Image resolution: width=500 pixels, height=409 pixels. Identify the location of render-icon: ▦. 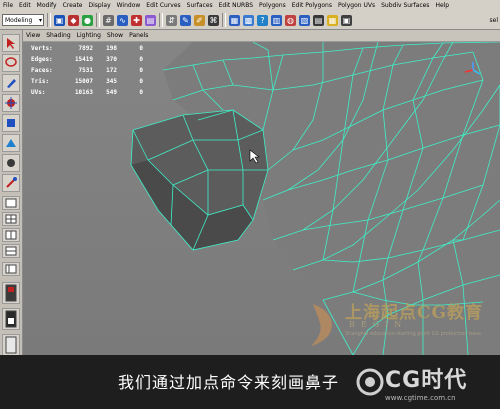
(234, 20).